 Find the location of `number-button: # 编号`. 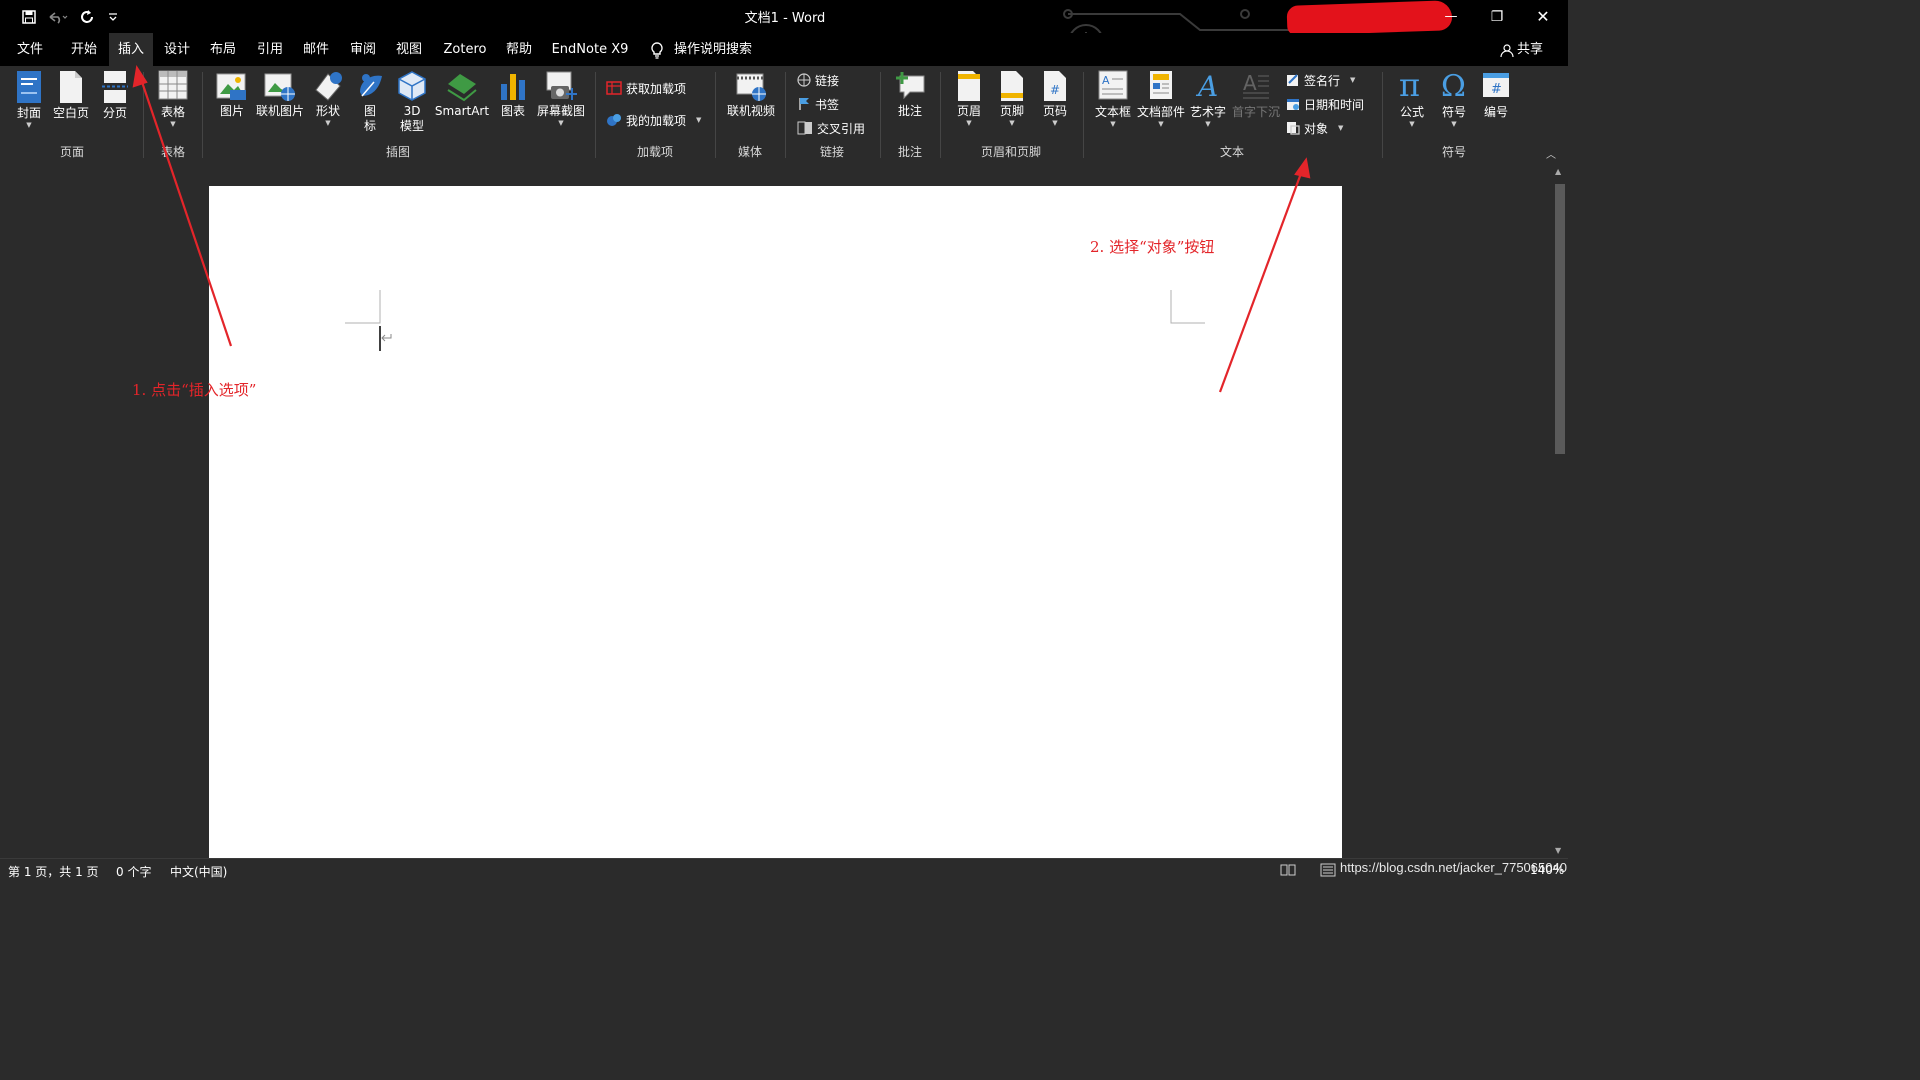

number-button: # 编号 is located at coordinates (1496, 95).